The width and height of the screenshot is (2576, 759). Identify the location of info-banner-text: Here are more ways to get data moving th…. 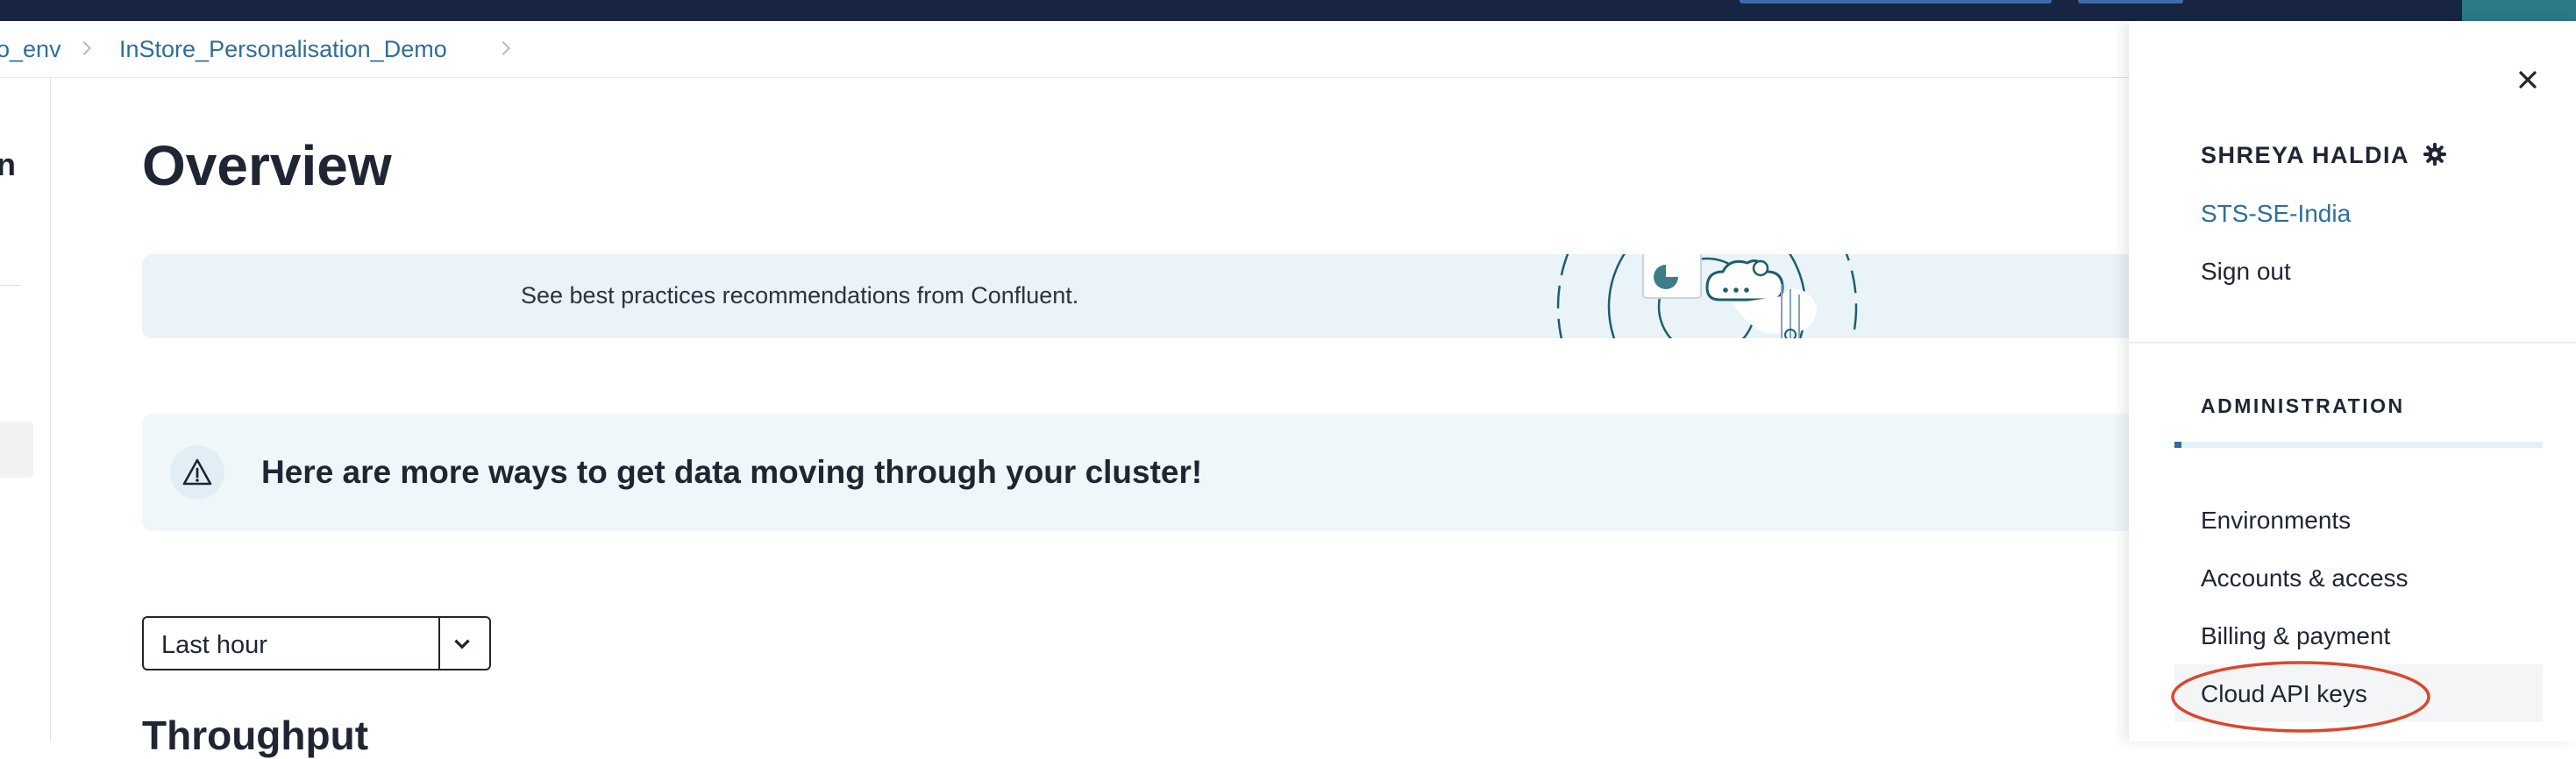
(732, 472).